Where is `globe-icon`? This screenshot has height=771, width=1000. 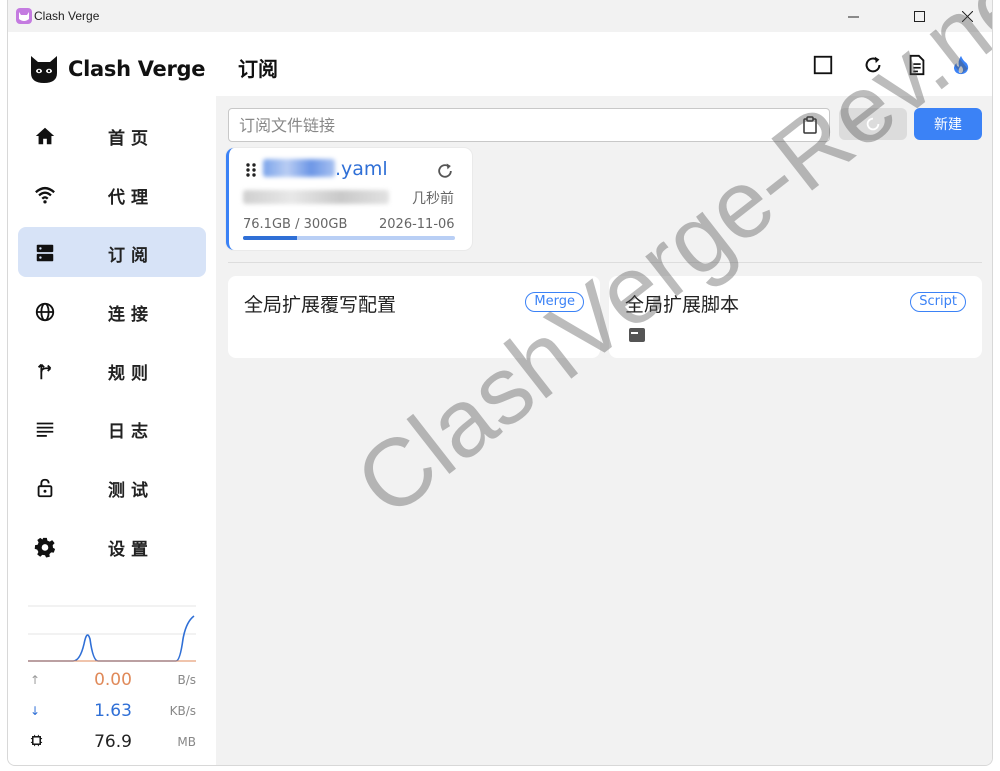
globe-icon is located at coordinates (45, 312).